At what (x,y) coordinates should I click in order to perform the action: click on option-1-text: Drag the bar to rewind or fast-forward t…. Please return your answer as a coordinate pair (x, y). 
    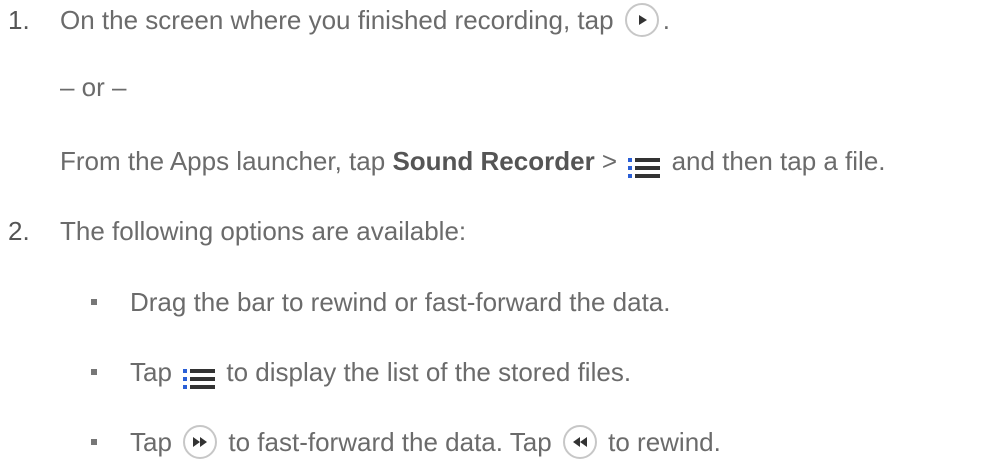
    Looking at the image, I should click on (400, 302).